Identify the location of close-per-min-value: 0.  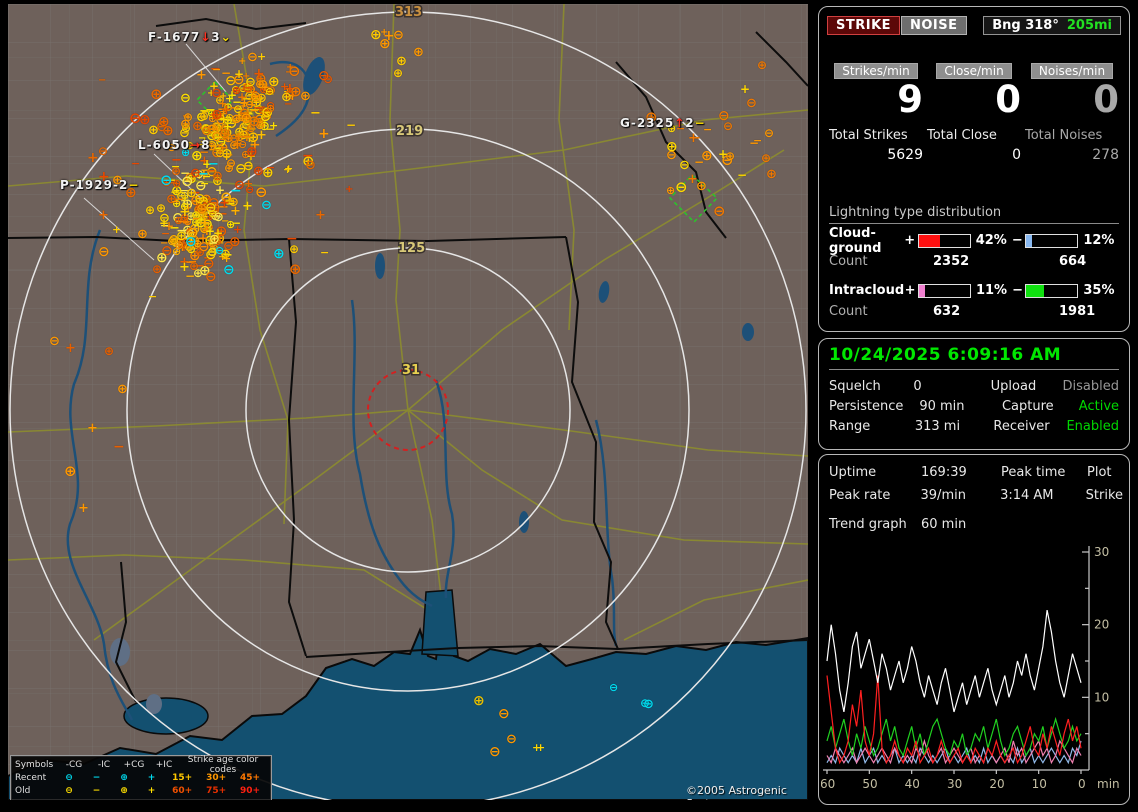
(1008, 99).